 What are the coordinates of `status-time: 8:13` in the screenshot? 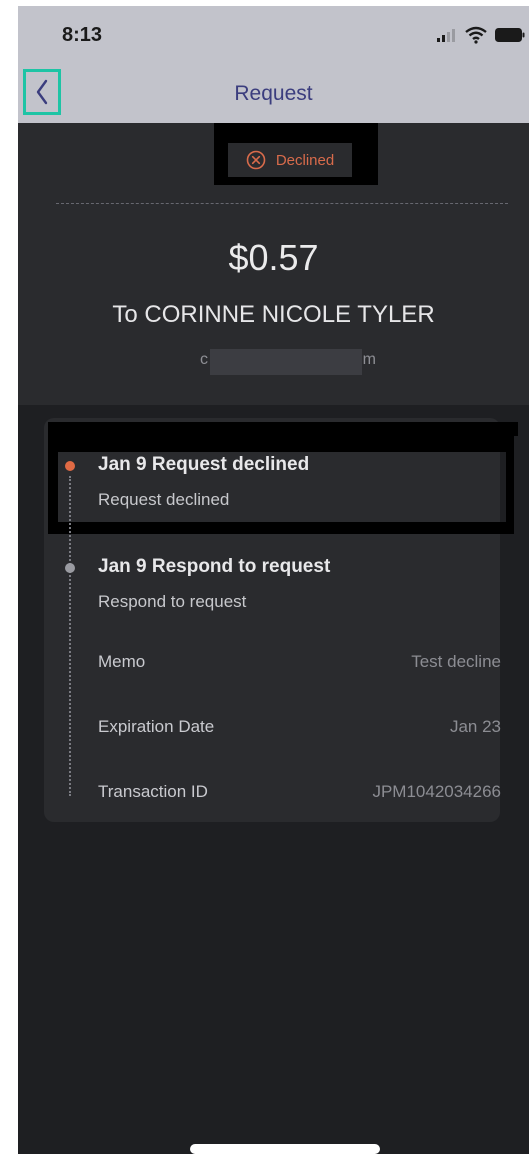 It's located at (82, 35).